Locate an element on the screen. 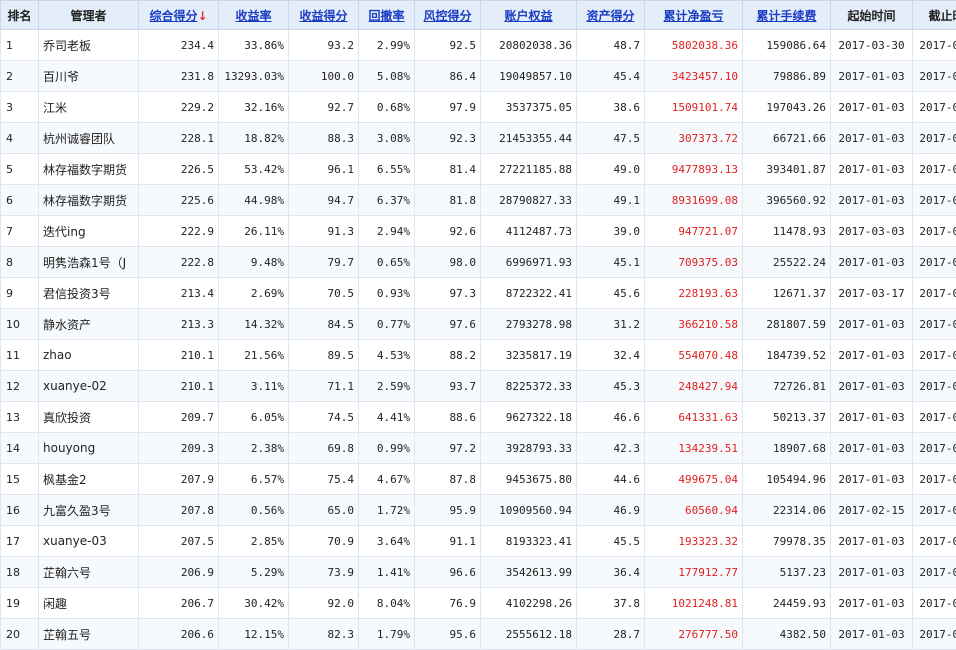  asset-score-cell: 42.3 is located at coordinates (611, 448).